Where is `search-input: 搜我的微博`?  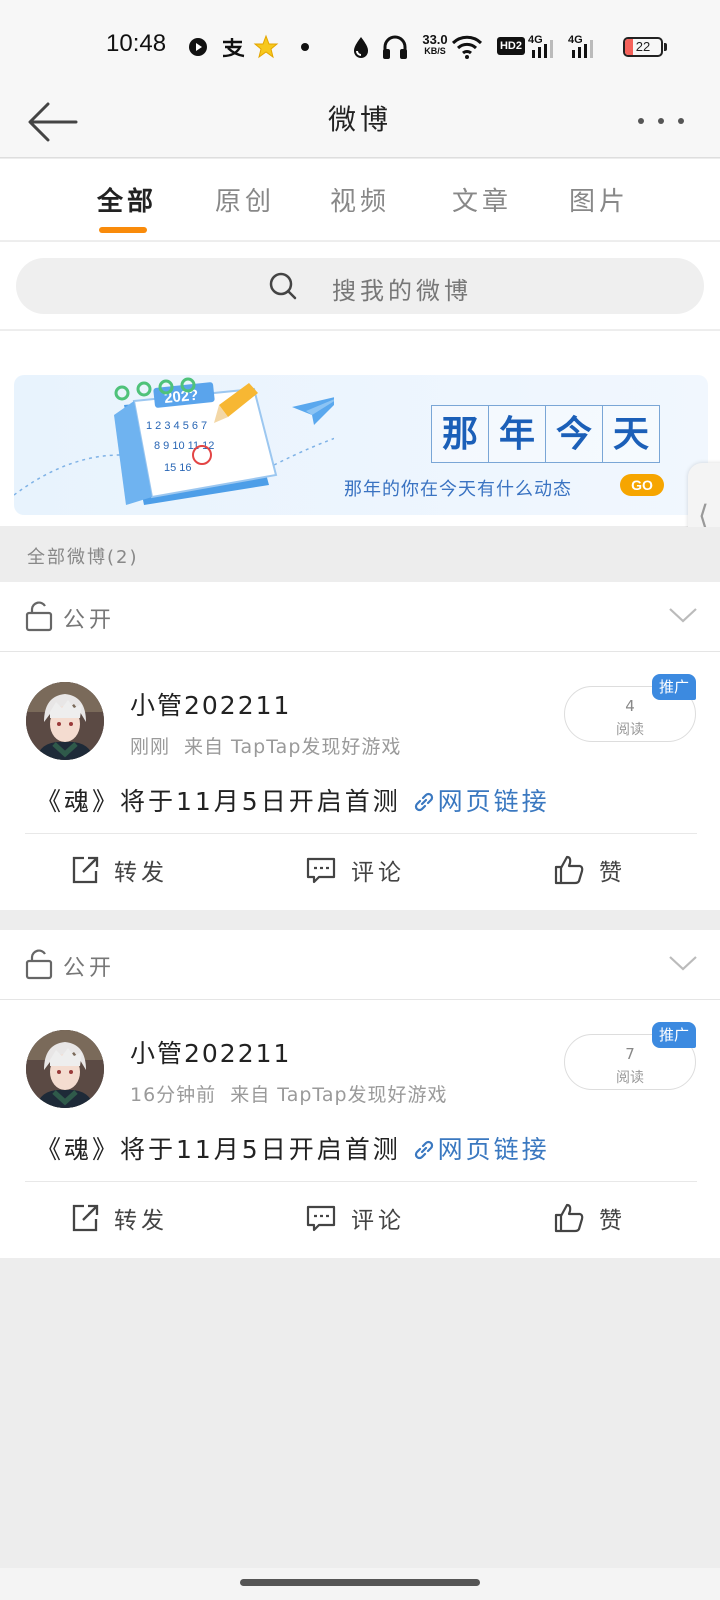
search-input: 搜我的微博 is located at coordinates (360, 286).